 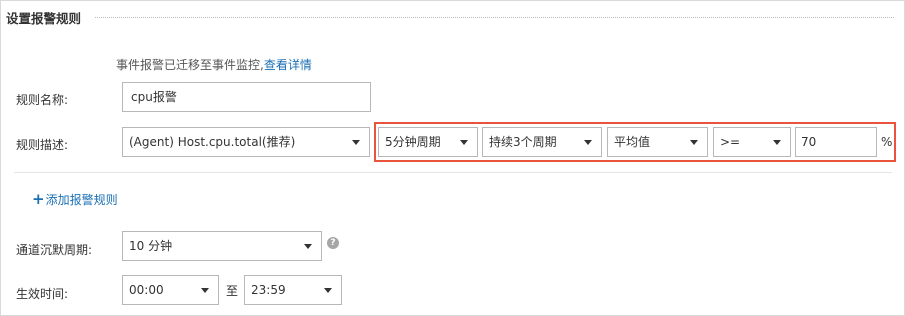 What do you see at coordinates (752, 142) in the screenshot?
I see `operator-select: >=` at bounding box center [752, 142].